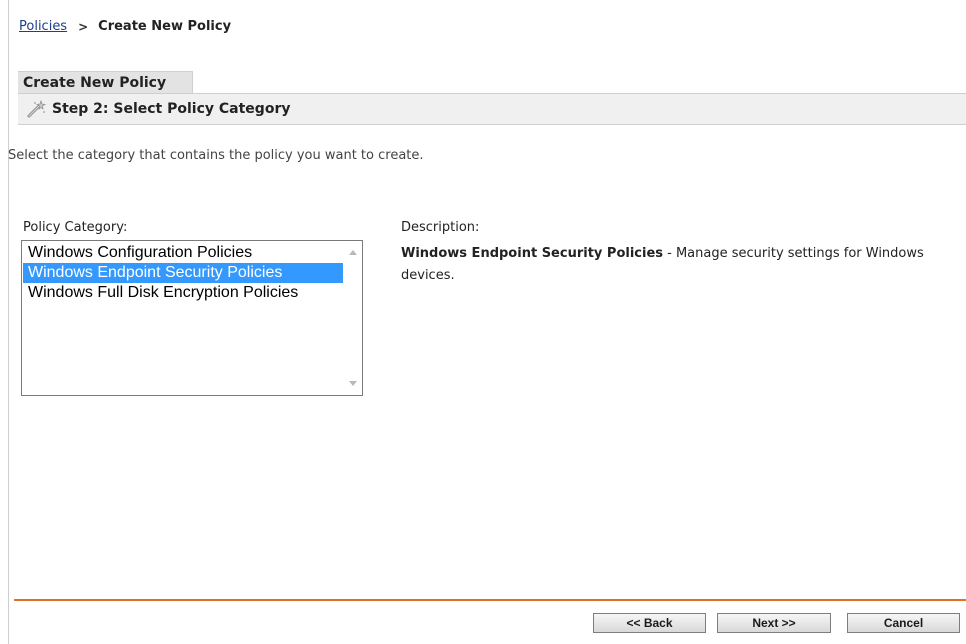 The width and height of the screenshot is (966, 644). I want to click on tab-create-new-policy: Create New Policy, so click(105, 82).